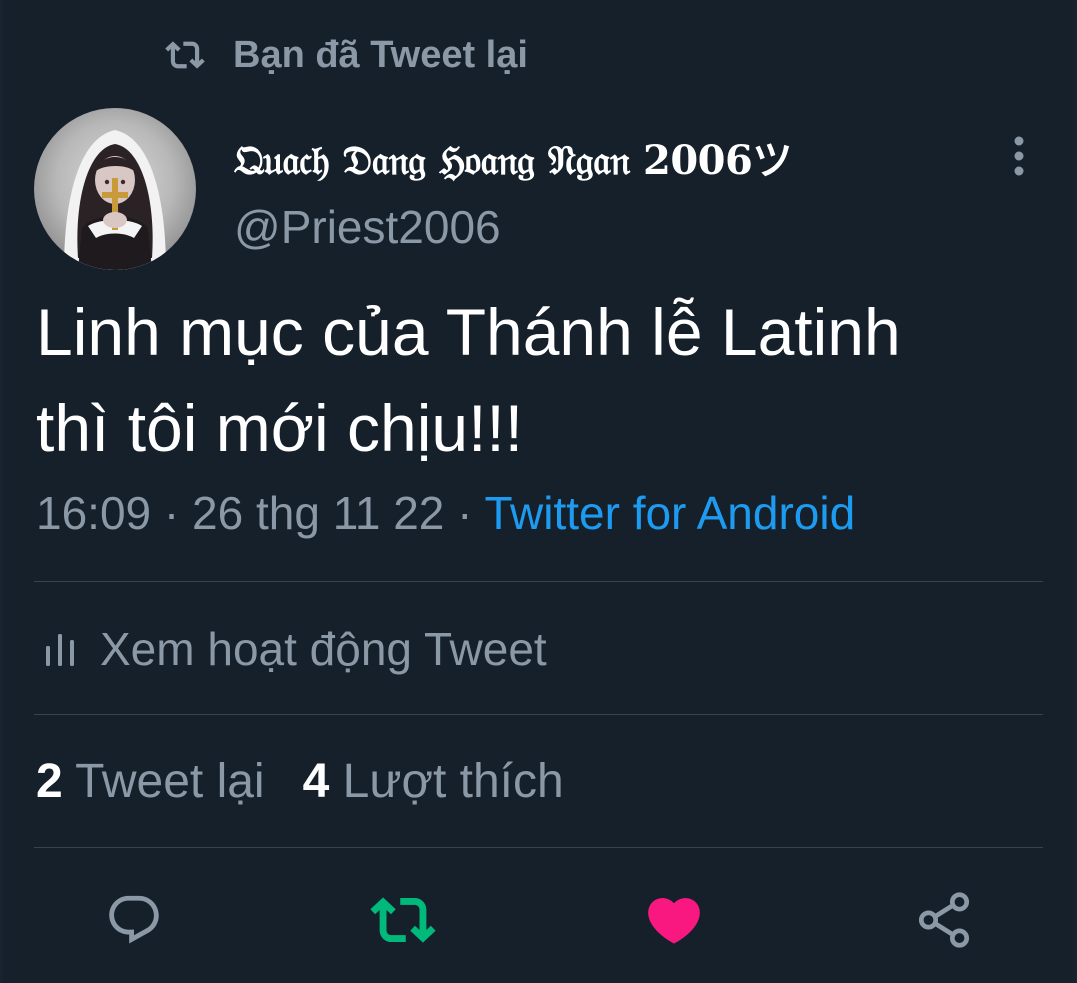  I want to click on tweet-time: 16:09, so click(93, 513).